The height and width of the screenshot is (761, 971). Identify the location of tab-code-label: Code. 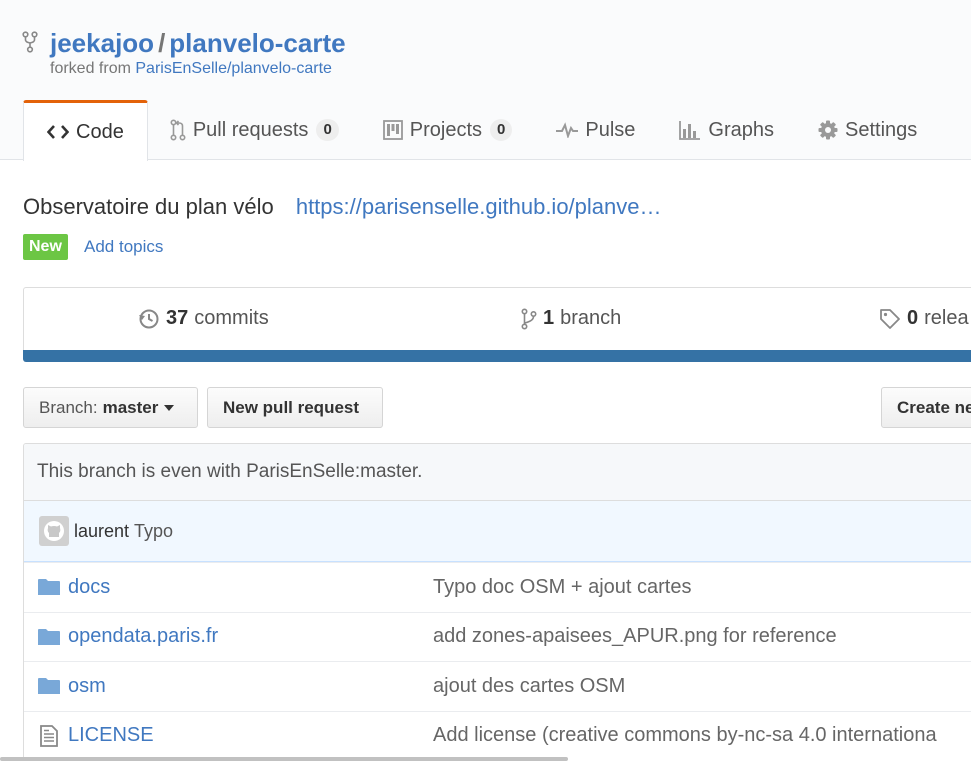
(100, 131).